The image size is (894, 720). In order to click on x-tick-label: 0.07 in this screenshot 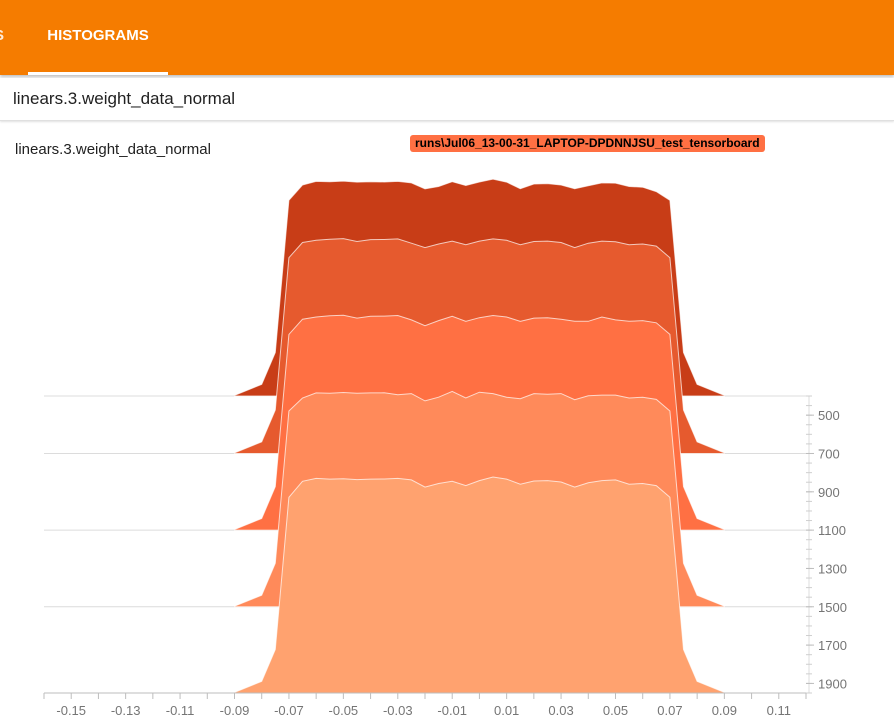, I will do `click(669, 710)`.